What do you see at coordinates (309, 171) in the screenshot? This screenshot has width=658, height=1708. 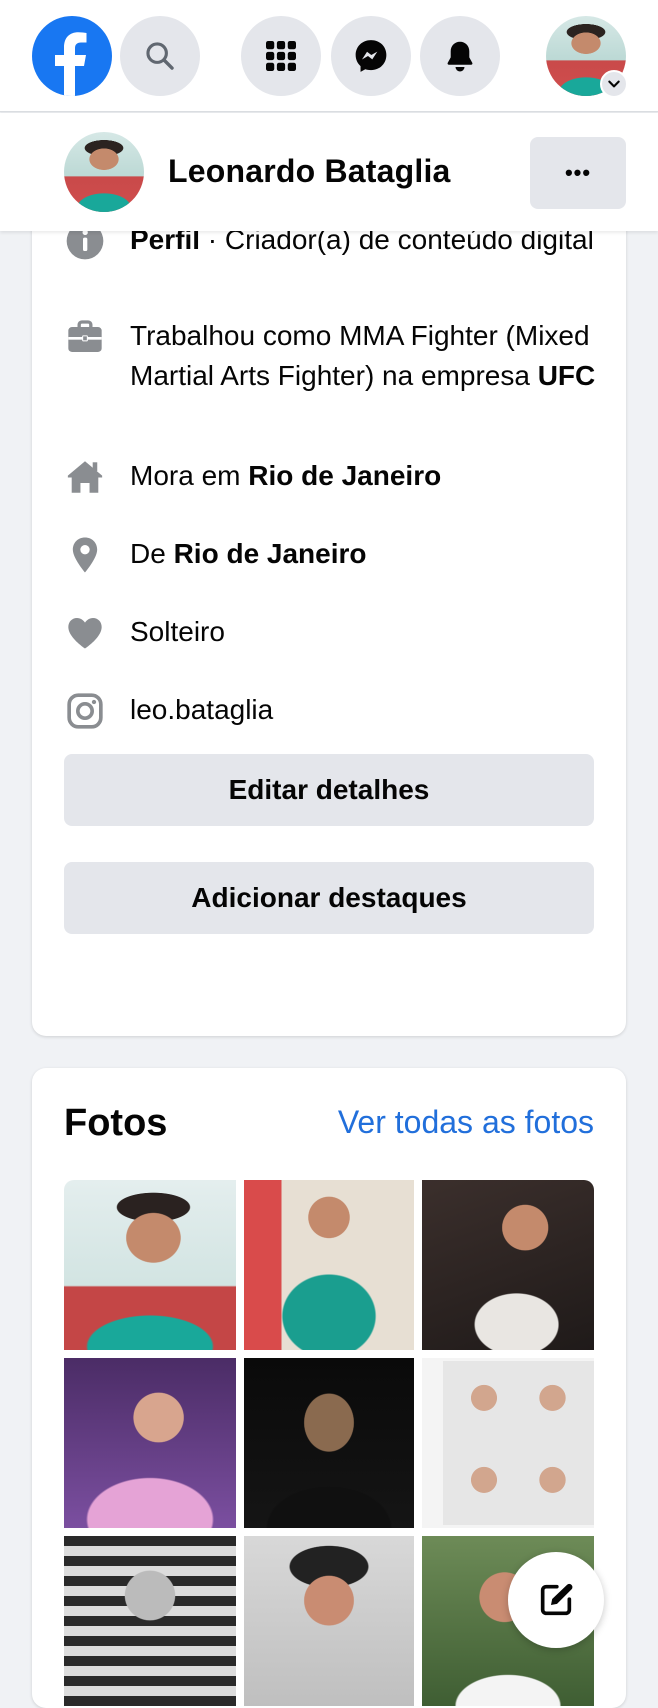 I see `profile-name: Leonardo Bataglia` at bounding box center [309, 171].